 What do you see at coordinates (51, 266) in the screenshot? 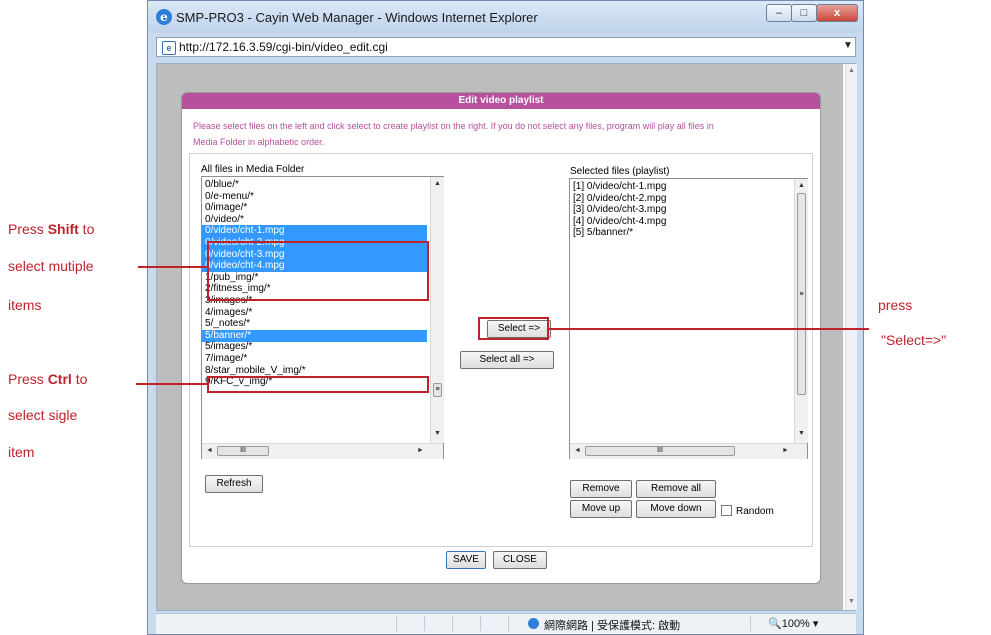
I see `shift-note-line-2: select mutiple` at bounding box center [51, 266].